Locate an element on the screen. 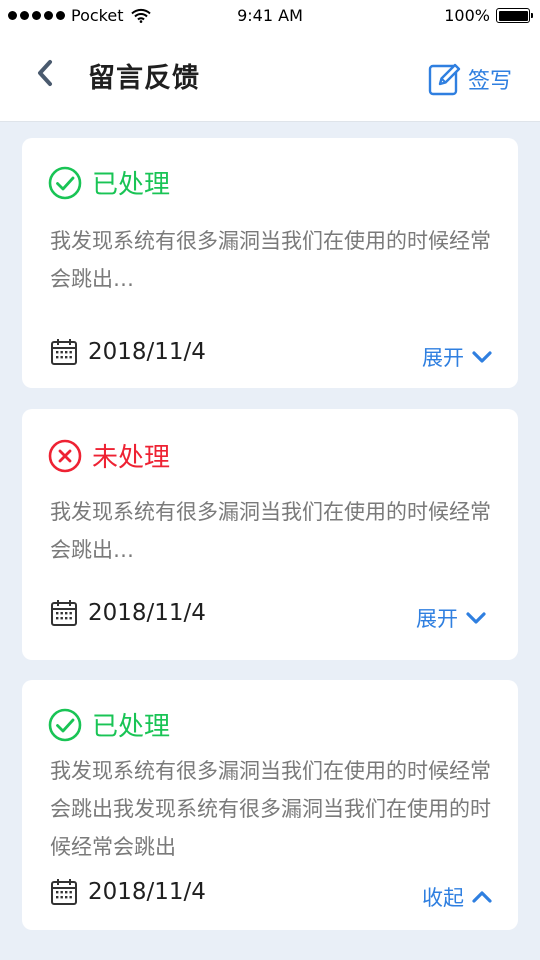  back-button is located at coordinates (45, 73).